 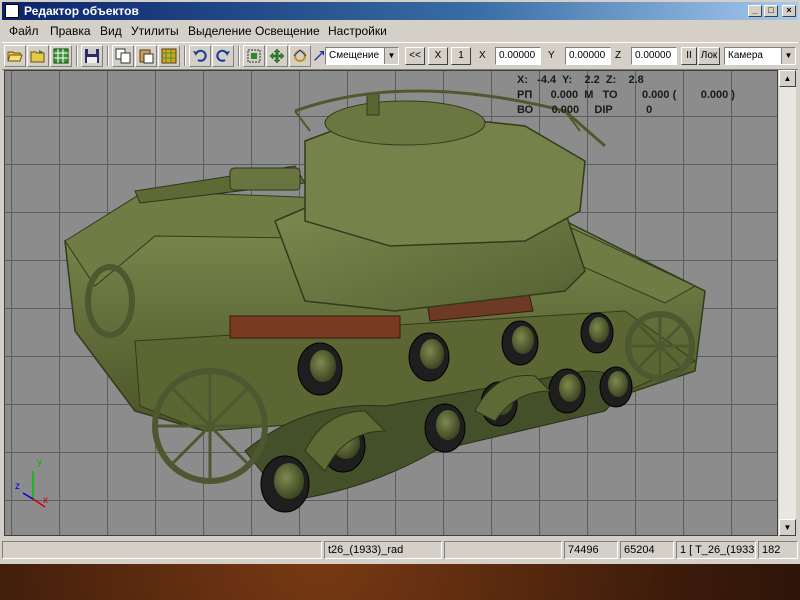 I want to click on redo-icon, so click(x=223, y=55).